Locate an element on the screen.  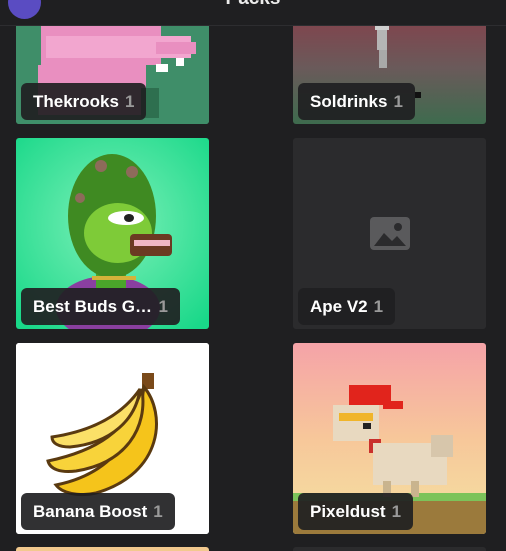
card-label: Soldrinks 1 is located at coordinates (356, 101).